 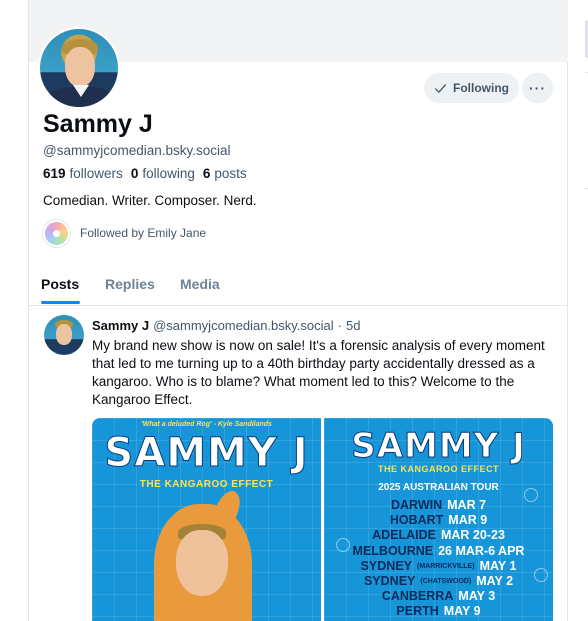 I want to click on tour-city: HOBART, so click(x=416, y=520).